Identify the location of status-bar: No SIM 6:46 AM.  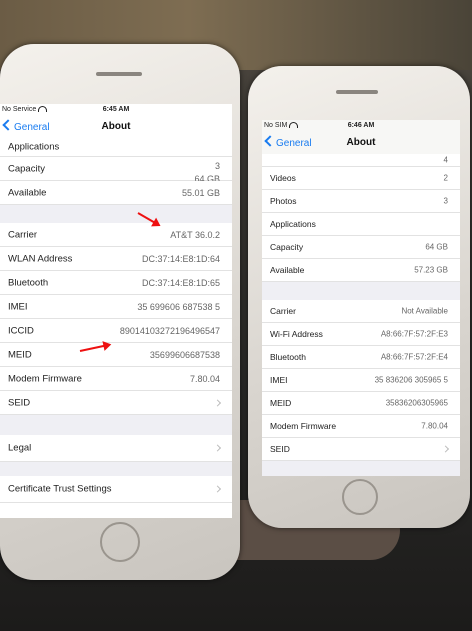
(361, 126).